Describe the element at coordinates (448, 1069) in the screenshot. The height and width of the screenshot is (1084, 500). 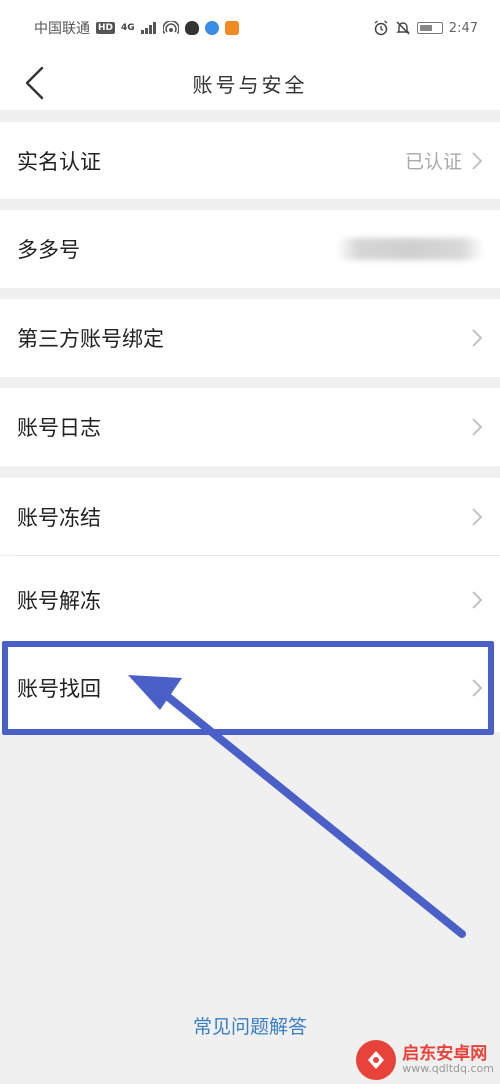
I see `watermark-url: www.qdltdq.com` at that location.